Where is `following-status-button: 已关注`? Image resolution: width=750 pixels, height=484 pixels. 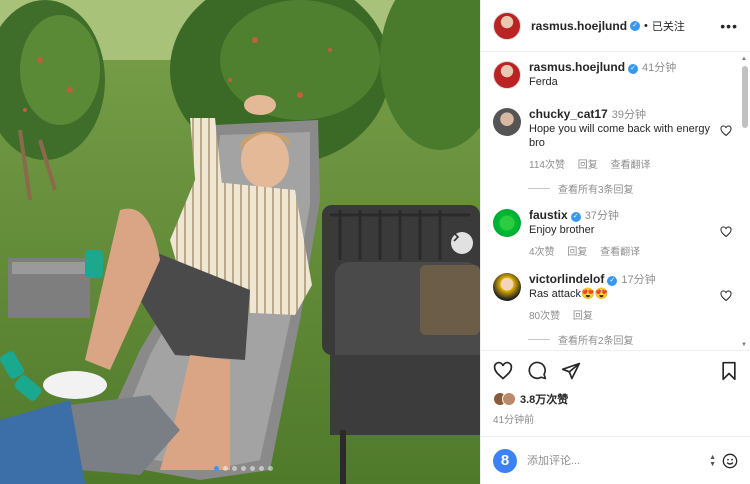 following-status-button: 已关注 is located at coordinates (668, 26).